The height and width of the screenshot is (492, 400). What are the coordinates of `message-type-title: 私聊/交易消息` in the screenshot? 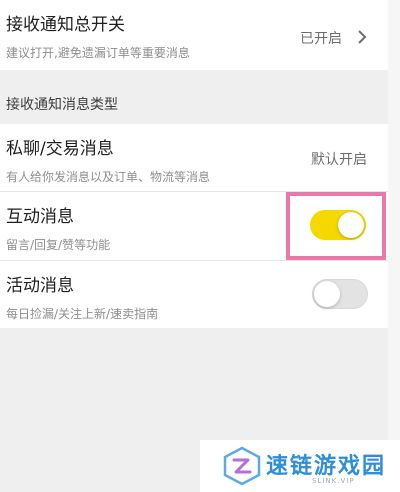 It's located at (60, 149).